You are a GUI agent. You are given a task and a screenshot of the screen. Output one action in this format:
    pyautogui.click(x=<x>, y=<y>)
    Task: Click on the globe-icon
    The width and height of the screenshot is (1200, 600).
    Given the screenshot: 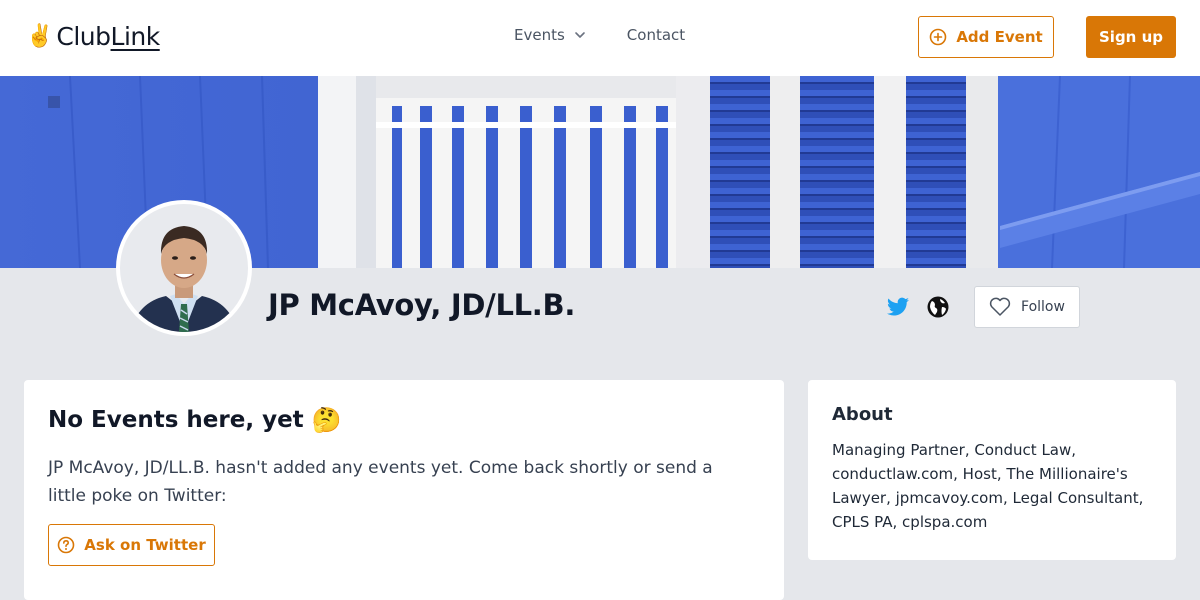 What is the action you would take?
    pyautogui.click(x=938, y=307)
    